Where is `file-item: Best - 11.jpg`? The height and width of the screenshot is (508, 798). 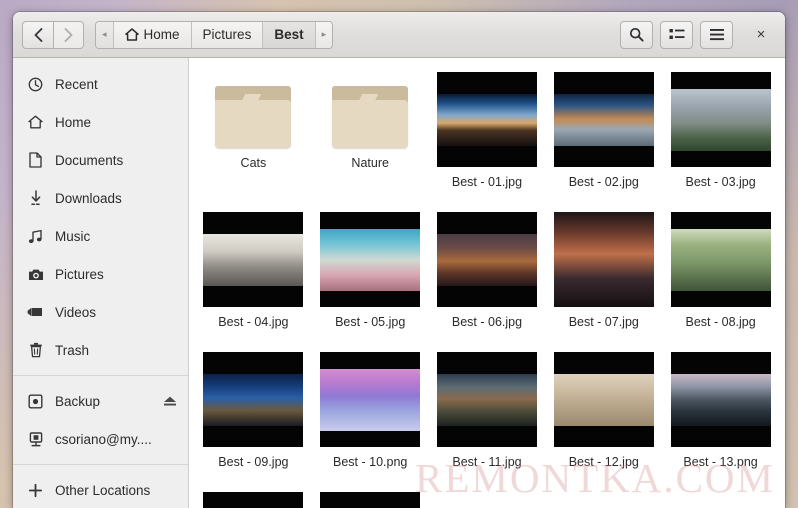
file-item: Best - 11.jpg is located at coordinates (487, 416).